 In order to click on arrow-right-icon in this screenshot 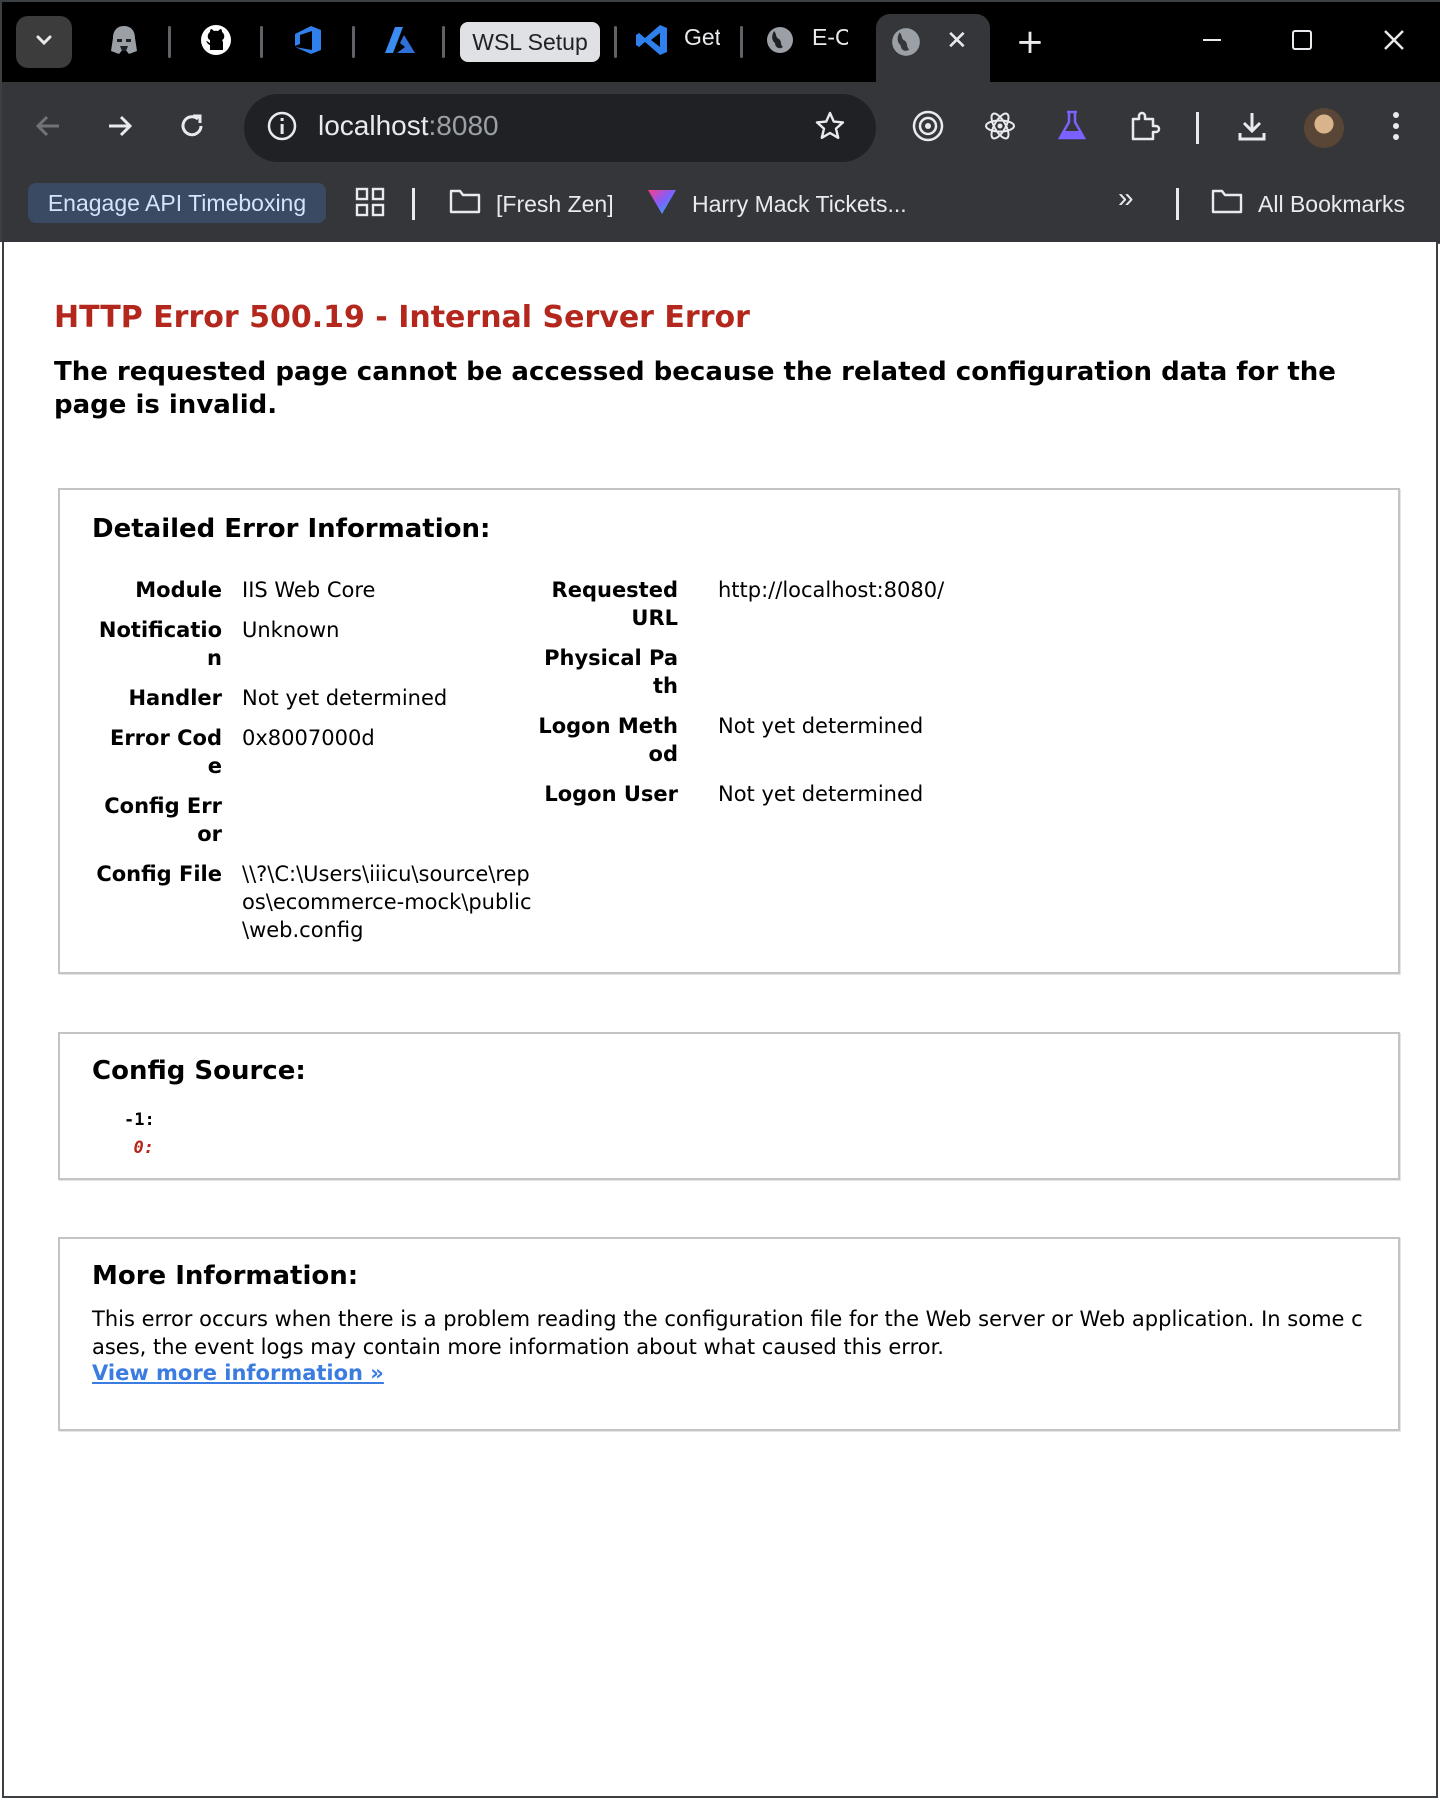, I will do `click(120, 128)`.